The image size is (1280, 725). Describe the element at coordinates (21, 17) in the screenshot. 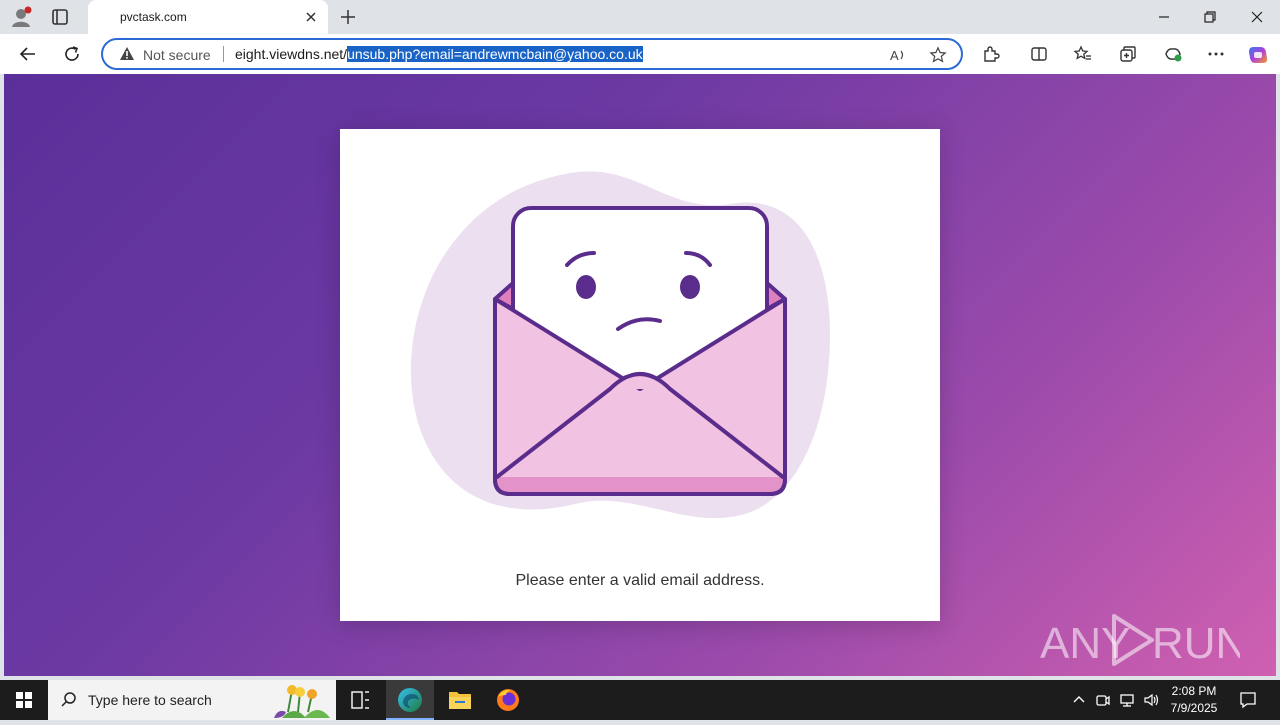

I see `profile-icon` at that location.